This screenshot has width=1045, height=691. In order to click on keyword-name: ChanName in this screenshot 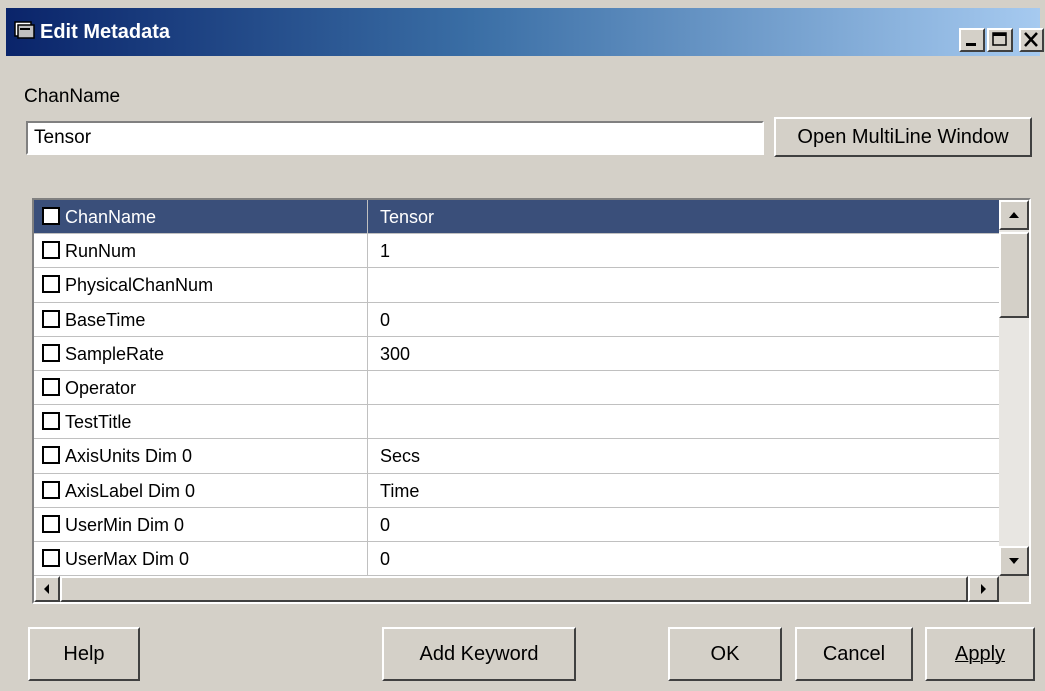, I will do `click(111, 217)`.